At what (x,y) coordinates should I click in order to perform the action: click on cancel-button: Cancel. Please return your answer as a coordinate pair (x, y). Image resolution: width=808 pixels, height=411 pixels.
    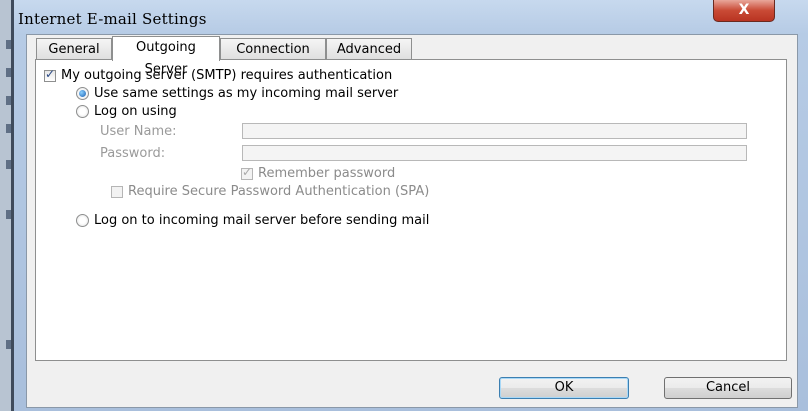
    Looking at the image, I should click on (728, 388).